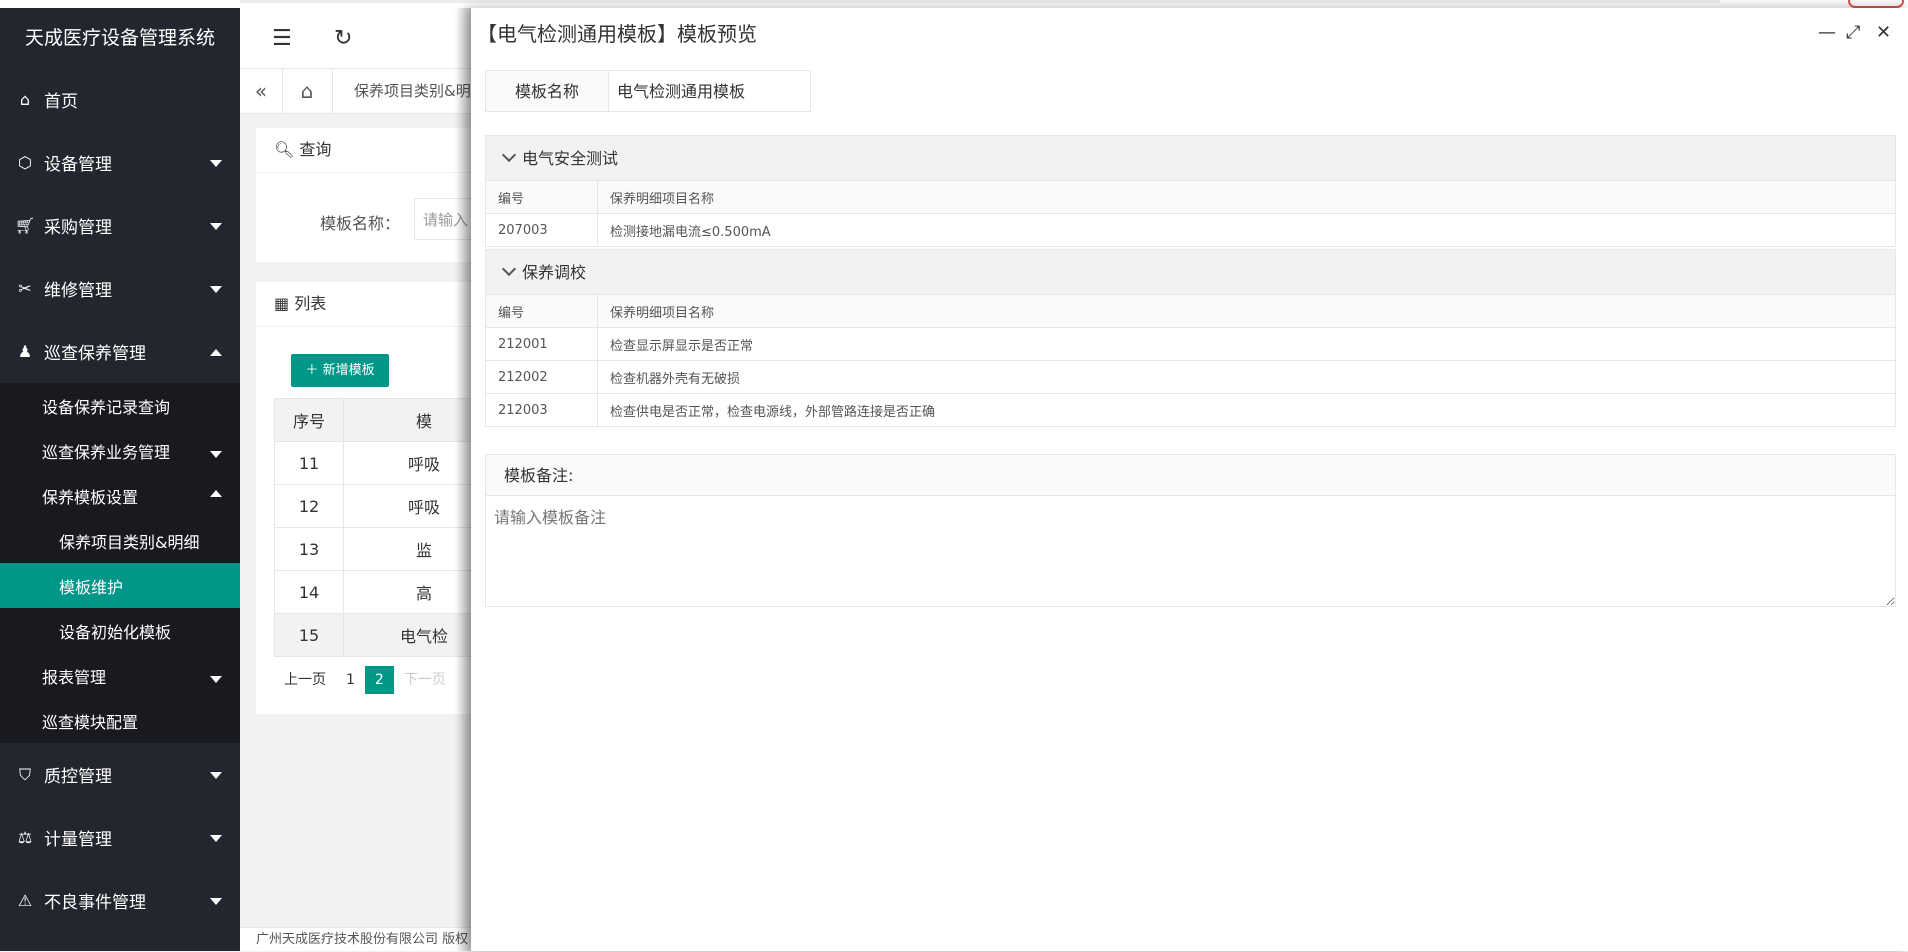  What do you see at coordinates (120, 162) in the screenshot?
I see `sidebar-item-device: ⬡ 设备管理` at bounding box center [120, 162].